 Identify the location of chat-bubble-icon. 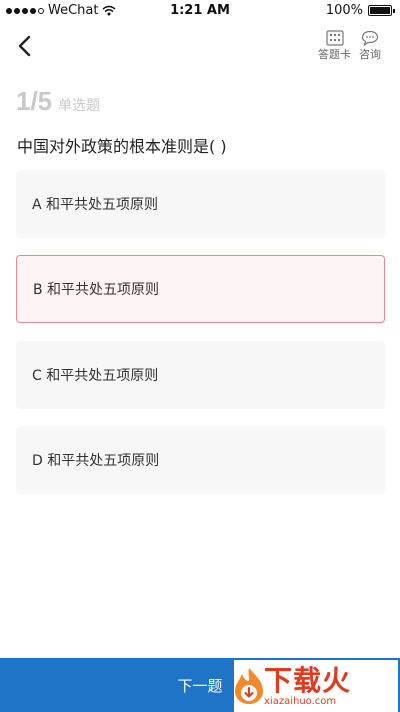
(370, 38).